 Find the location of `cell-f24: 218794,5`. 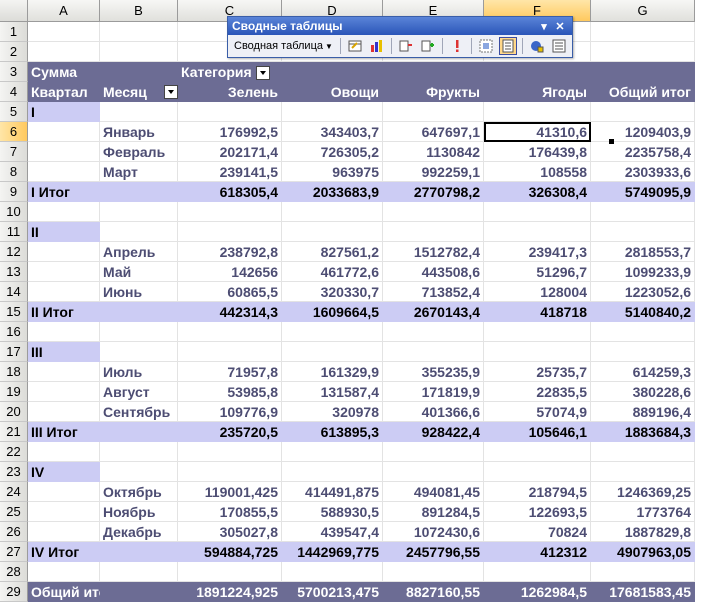

cell-f24: 218794,5 is located at coordinates (537, 492).